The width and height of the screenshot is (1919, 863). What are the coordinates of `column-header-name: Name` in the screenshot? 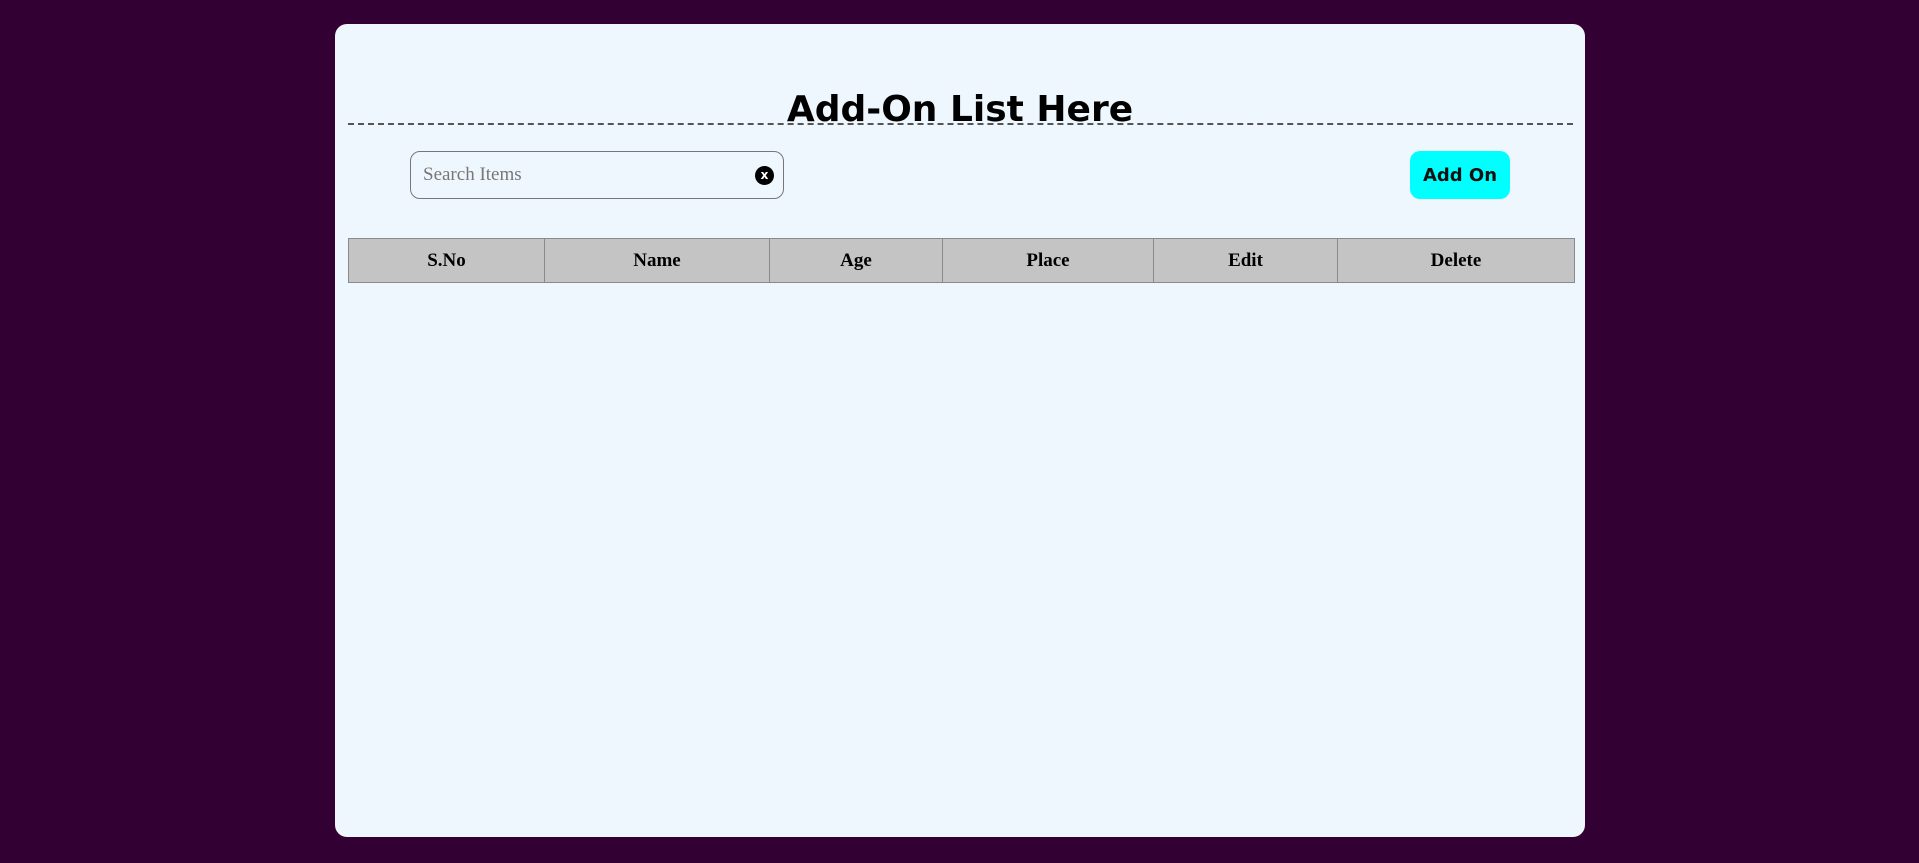 It's located at (657, 260).